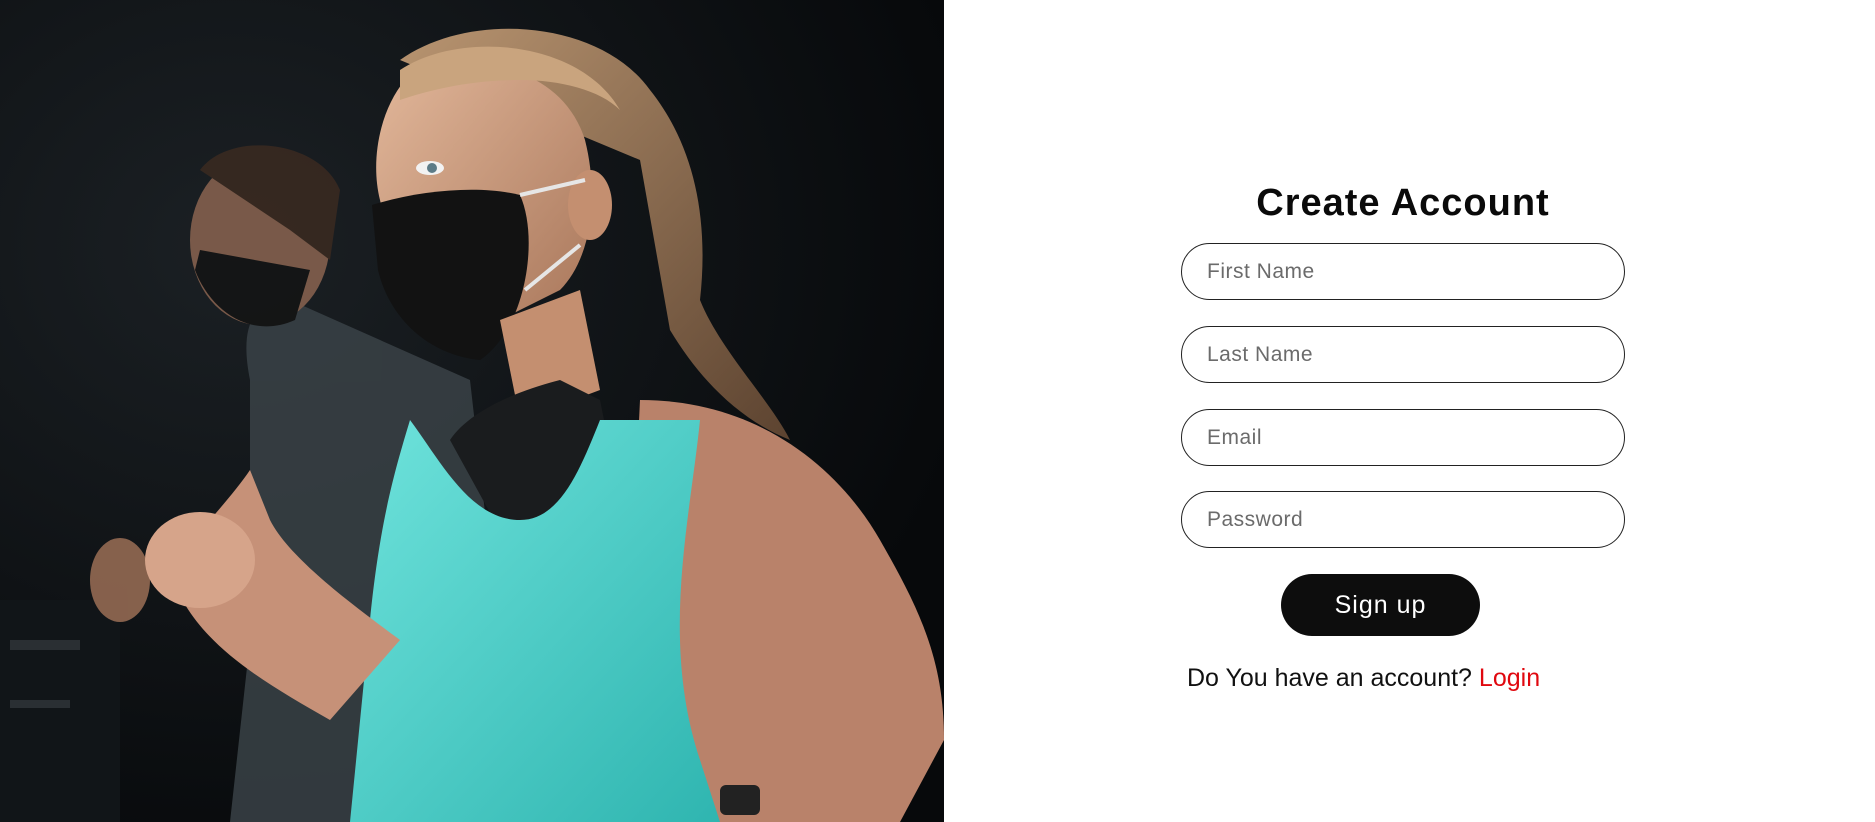 This screenshot has height=822, width=1875. What do you see at coordinates (1403, 271) in the screenshot?
I see `first-name-input` at bounding box center [1403, 271].